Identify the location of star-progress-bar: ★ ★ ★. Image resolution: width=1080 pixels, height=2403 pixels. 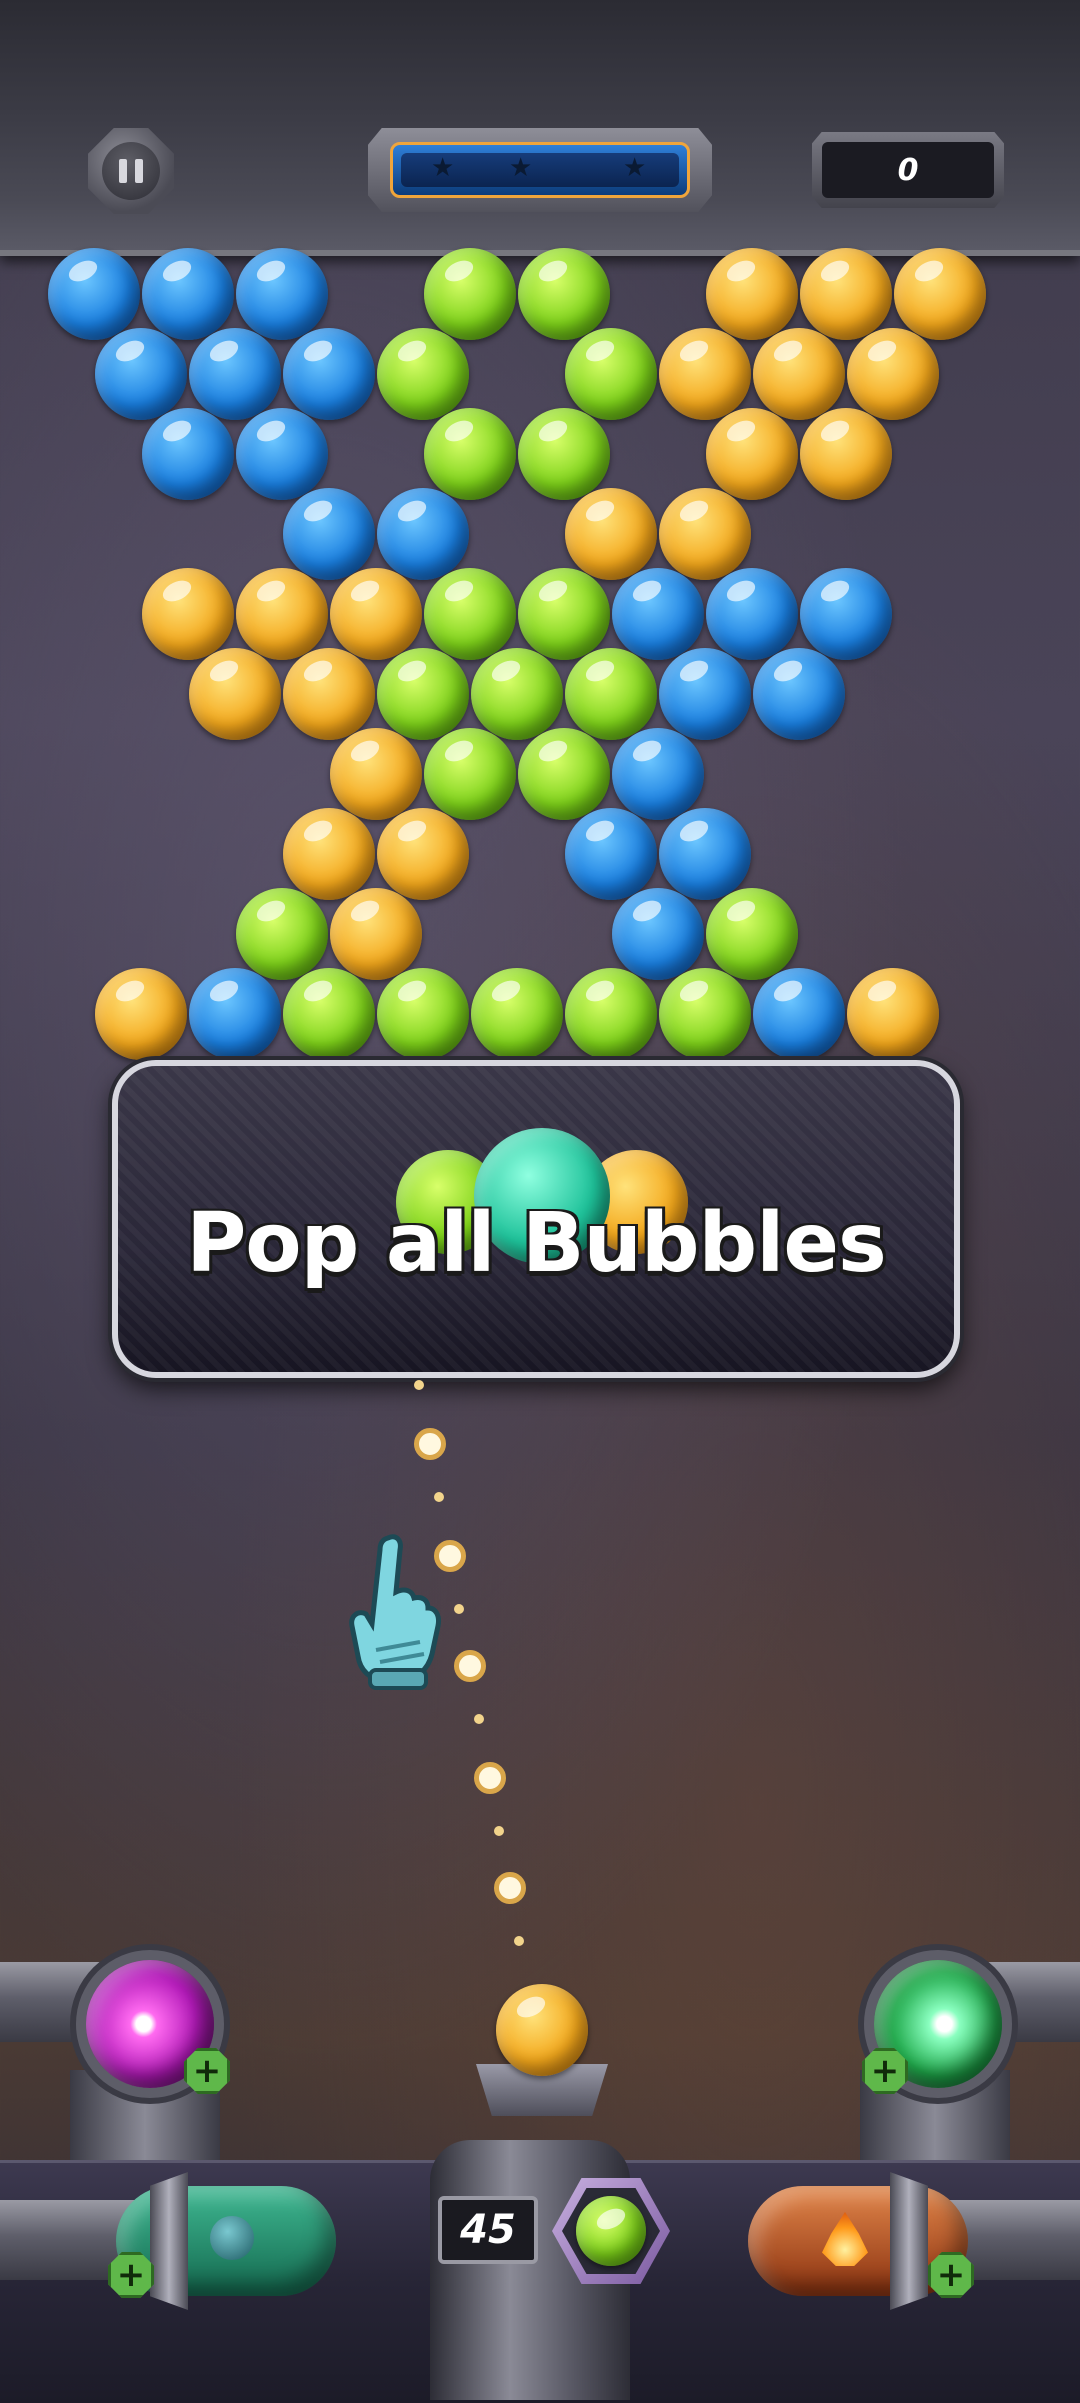
(540, 170).